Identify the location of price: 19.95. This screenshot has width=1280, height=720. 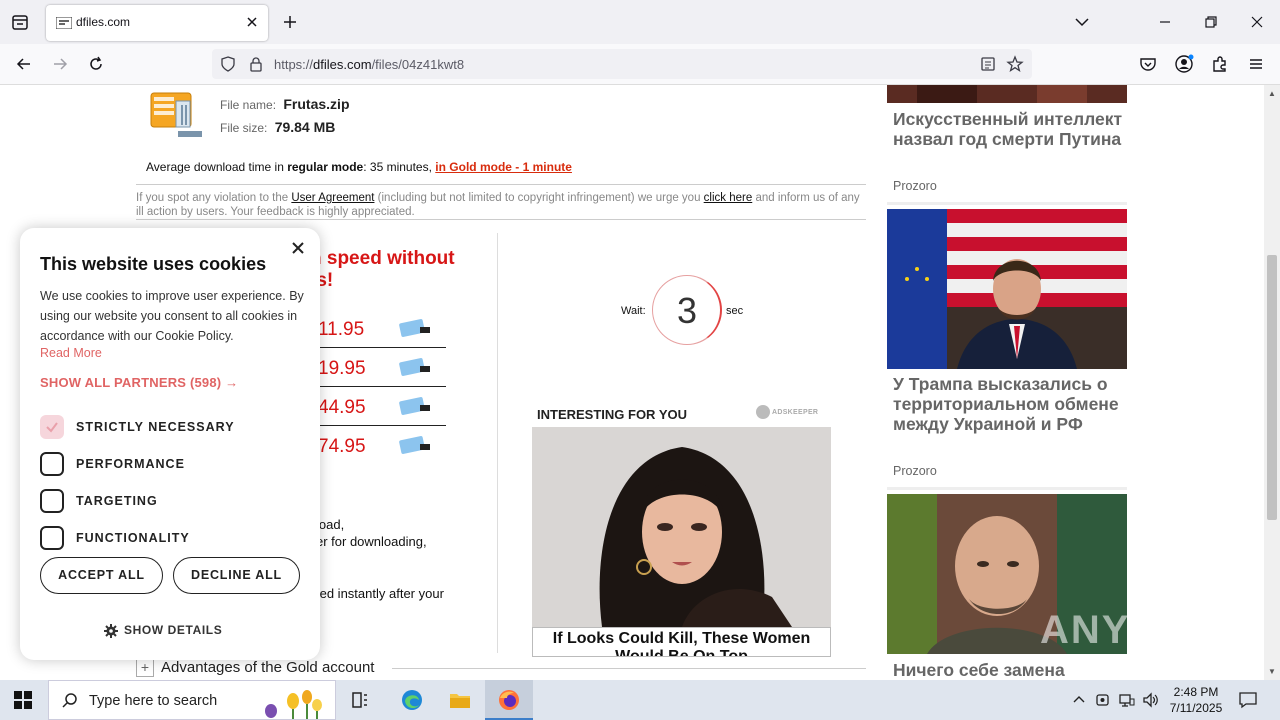
(342, 368).